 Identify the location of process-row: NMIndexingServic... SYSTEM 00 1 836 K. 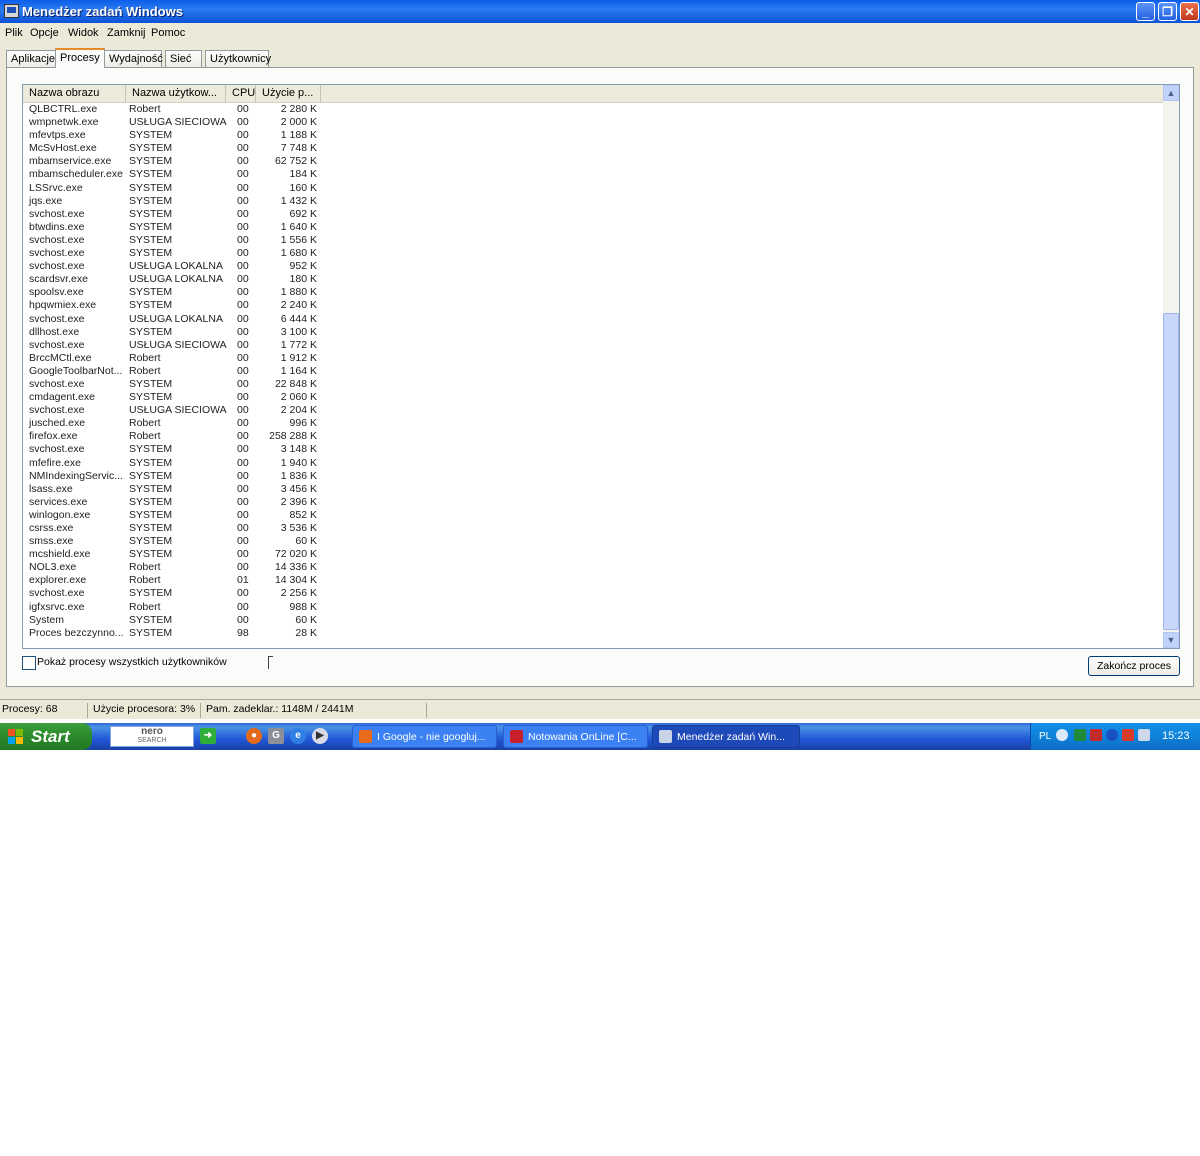
(593, 476).